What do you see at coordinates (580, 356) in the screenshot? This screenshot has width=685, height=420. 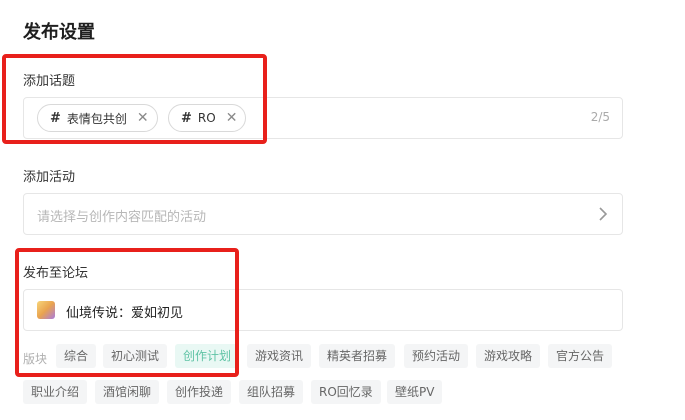 I see `section-chip: 官方公告` at bounding box center [580, 356].